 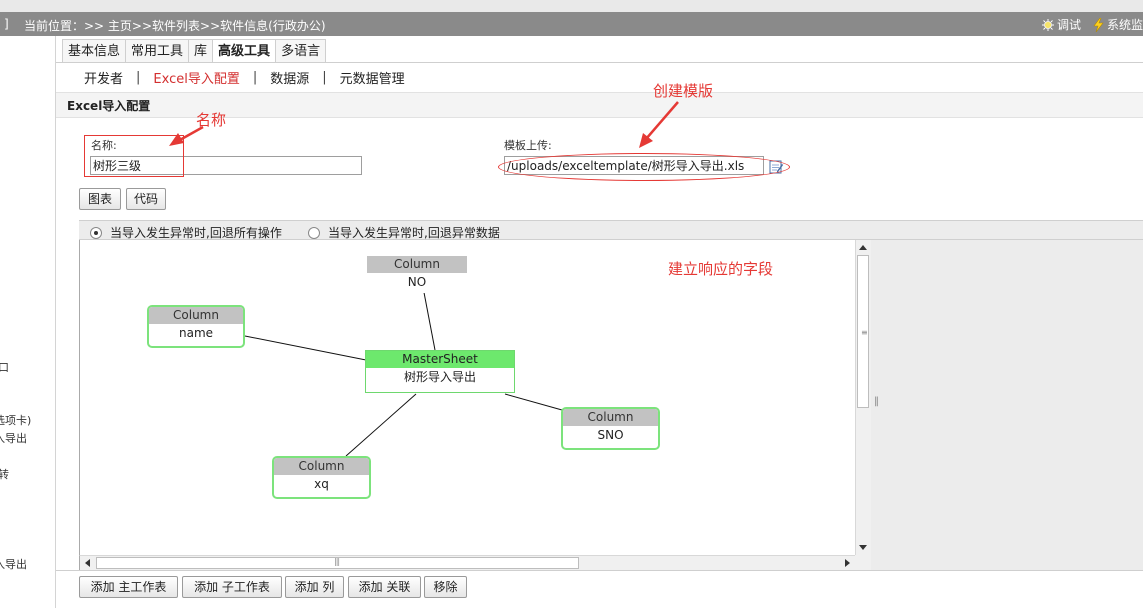 I want to click on bottom-divider, so click(x=599, y=570).